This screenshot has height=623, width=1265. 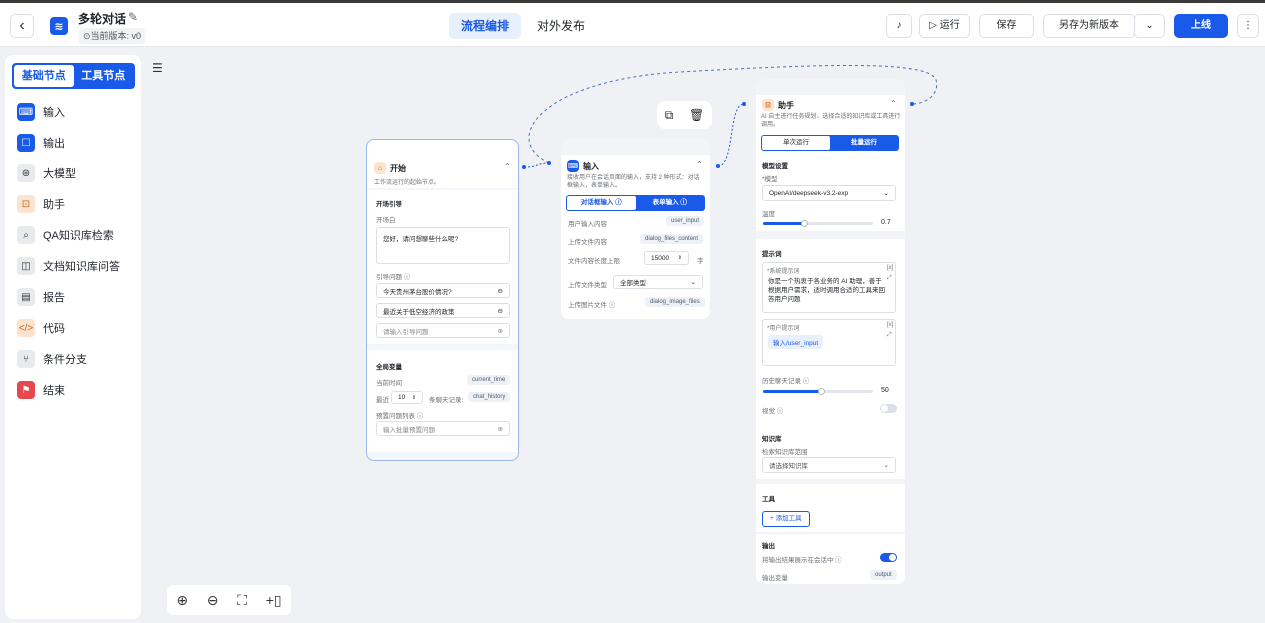 I want to click on preset-input: 输入批量预置问题 ⊕, so click(x=443, y=428).